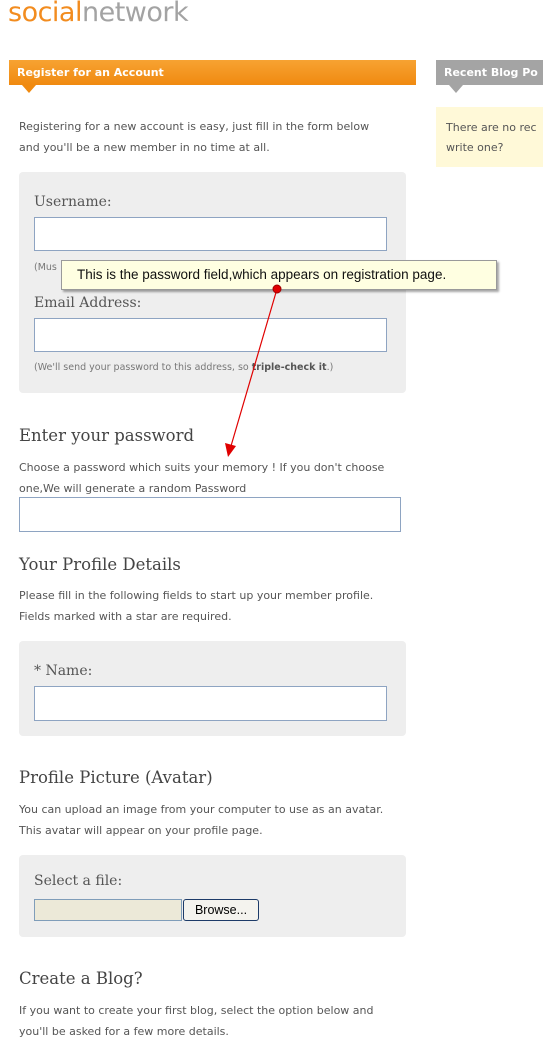 The width and height of the screenshot is (543, 1054). I want to click on annotation-arrow-line, so click(254, 367).